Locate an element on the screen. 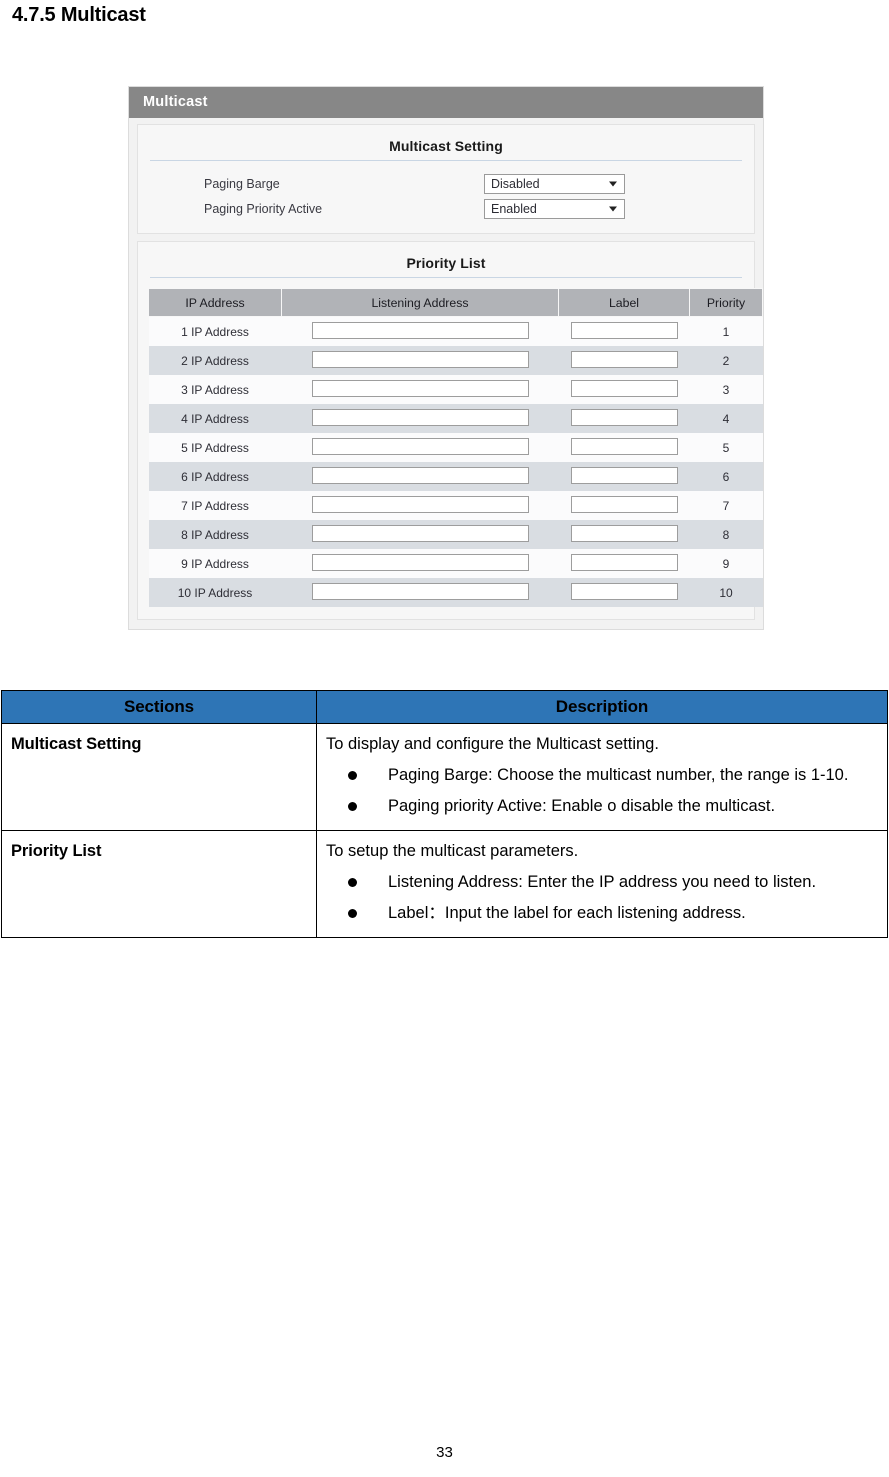 The image size is (889, 1477). table-row: 4 IP Address 4 is located at coordinates (455, 418).